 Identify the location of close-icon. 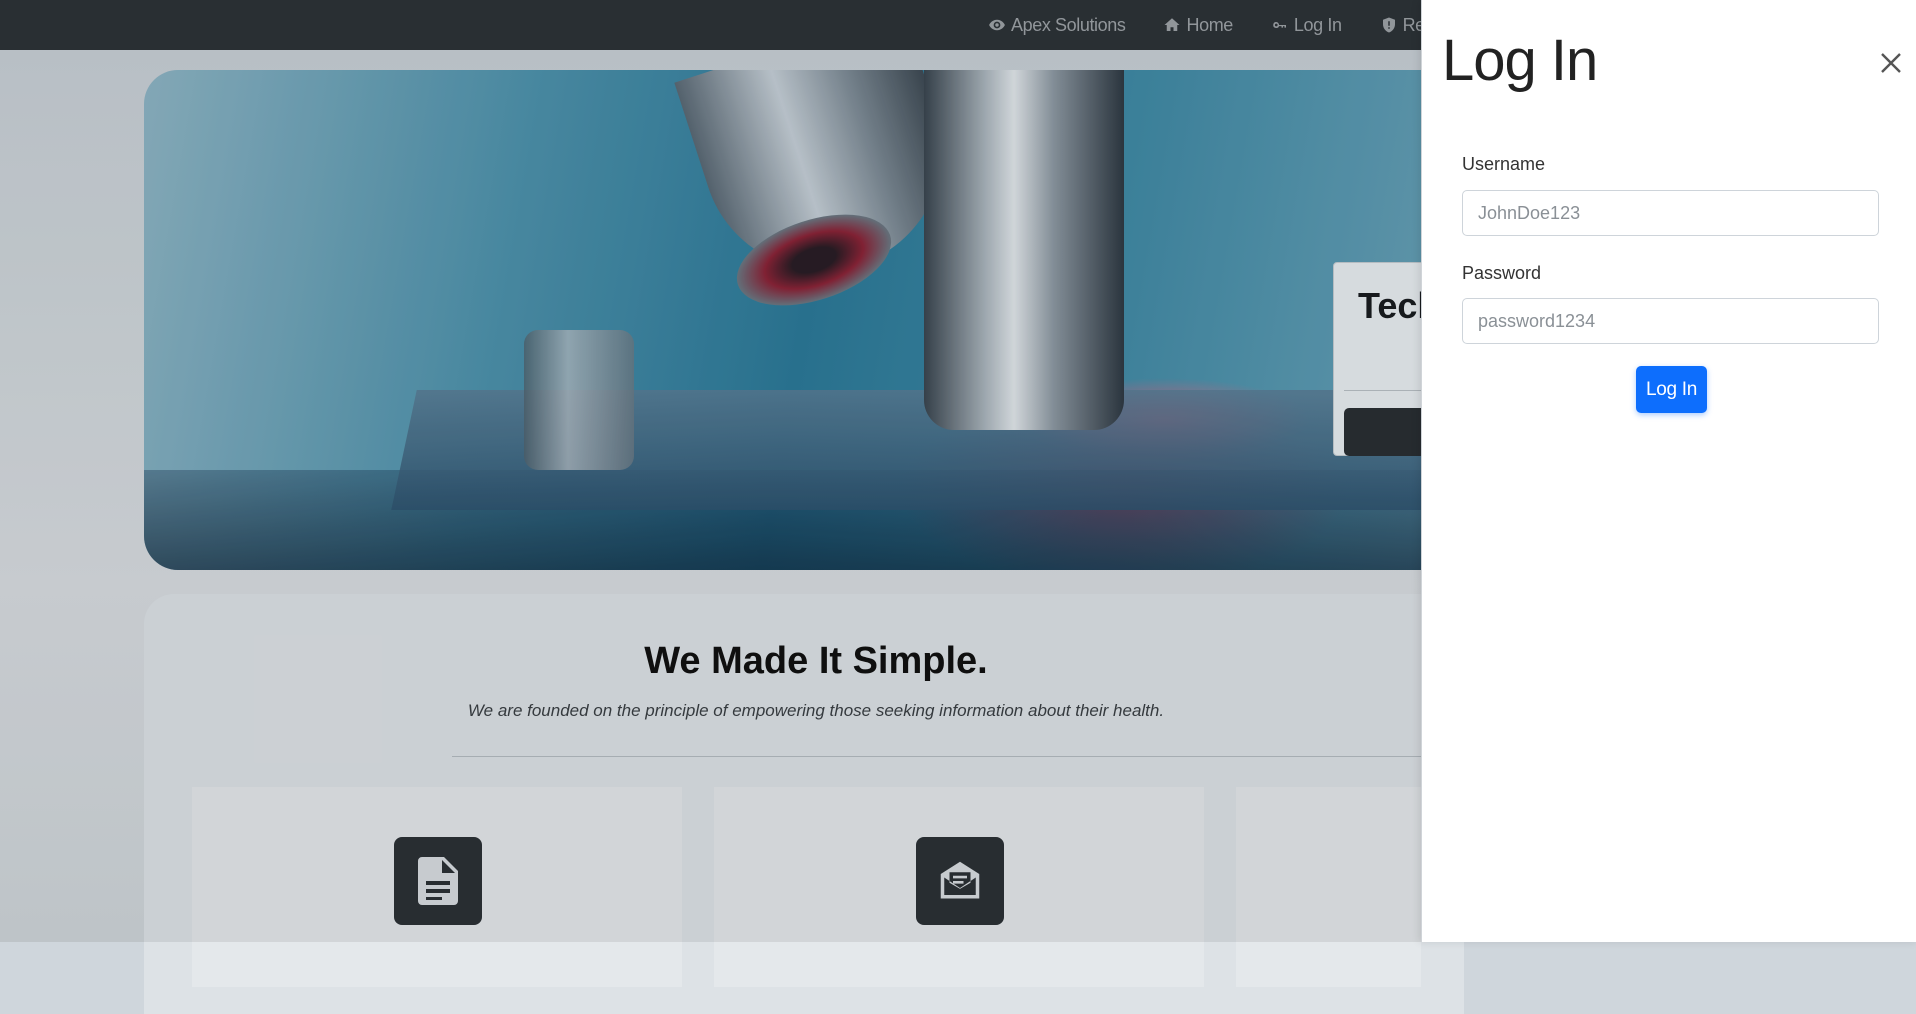
(1891, 63).